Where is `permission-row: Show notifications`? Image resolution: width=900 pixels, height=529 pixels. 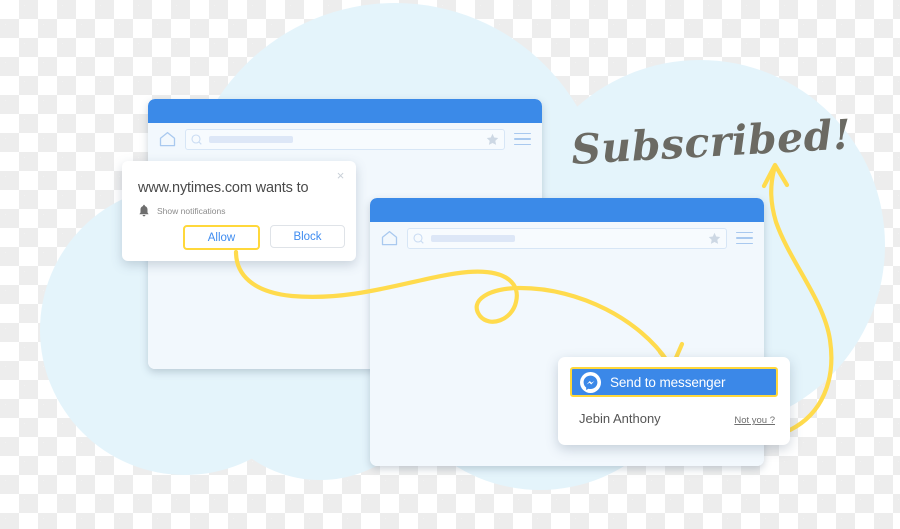 permission-row: Show notifications is located at coordinates (182, 210).